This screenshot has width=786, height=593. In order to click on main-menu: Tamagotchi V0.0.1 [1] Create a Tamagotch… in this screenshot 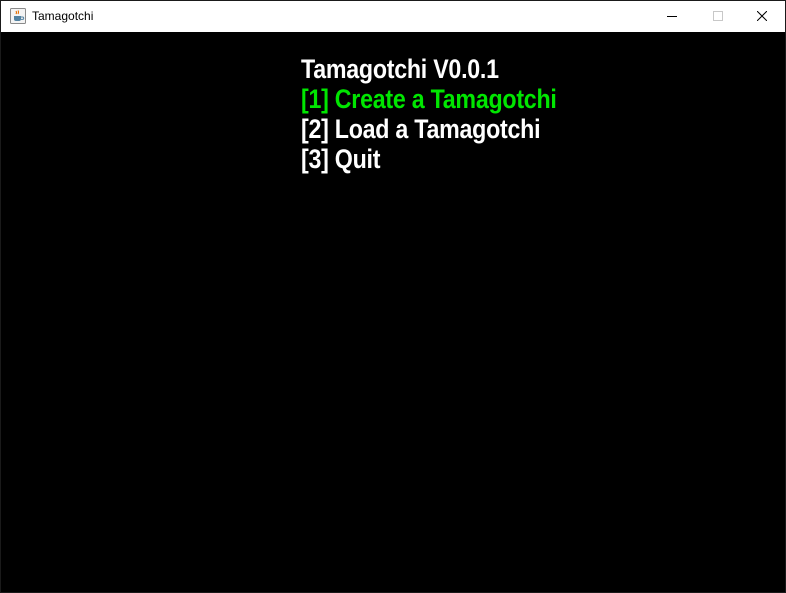, I will do `click(429, 114)`.